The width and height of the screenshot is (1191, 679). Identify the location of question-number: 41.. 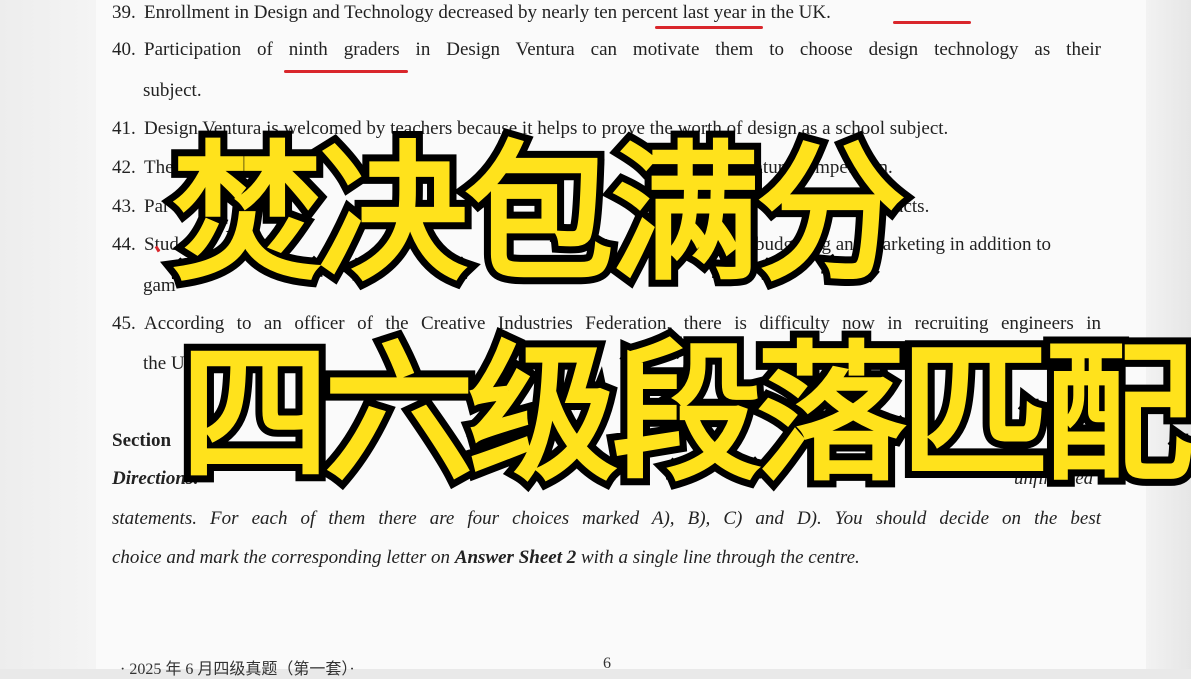
(124, 128).